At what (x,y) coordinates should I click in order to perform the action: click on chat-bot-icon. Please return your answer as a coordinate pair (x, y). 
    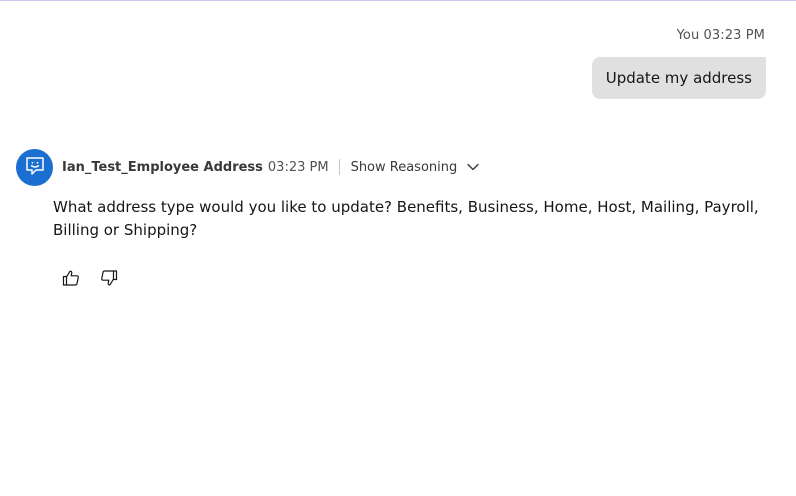
    Looking at the image, I should click on (35, 168).